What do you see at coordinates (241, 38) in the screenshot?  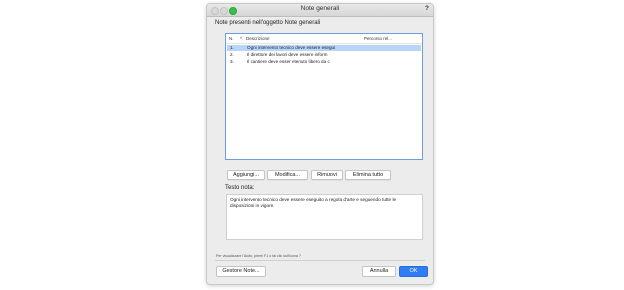 I see `sort-indicator-icon: ^` at bounding box center [241, 38].